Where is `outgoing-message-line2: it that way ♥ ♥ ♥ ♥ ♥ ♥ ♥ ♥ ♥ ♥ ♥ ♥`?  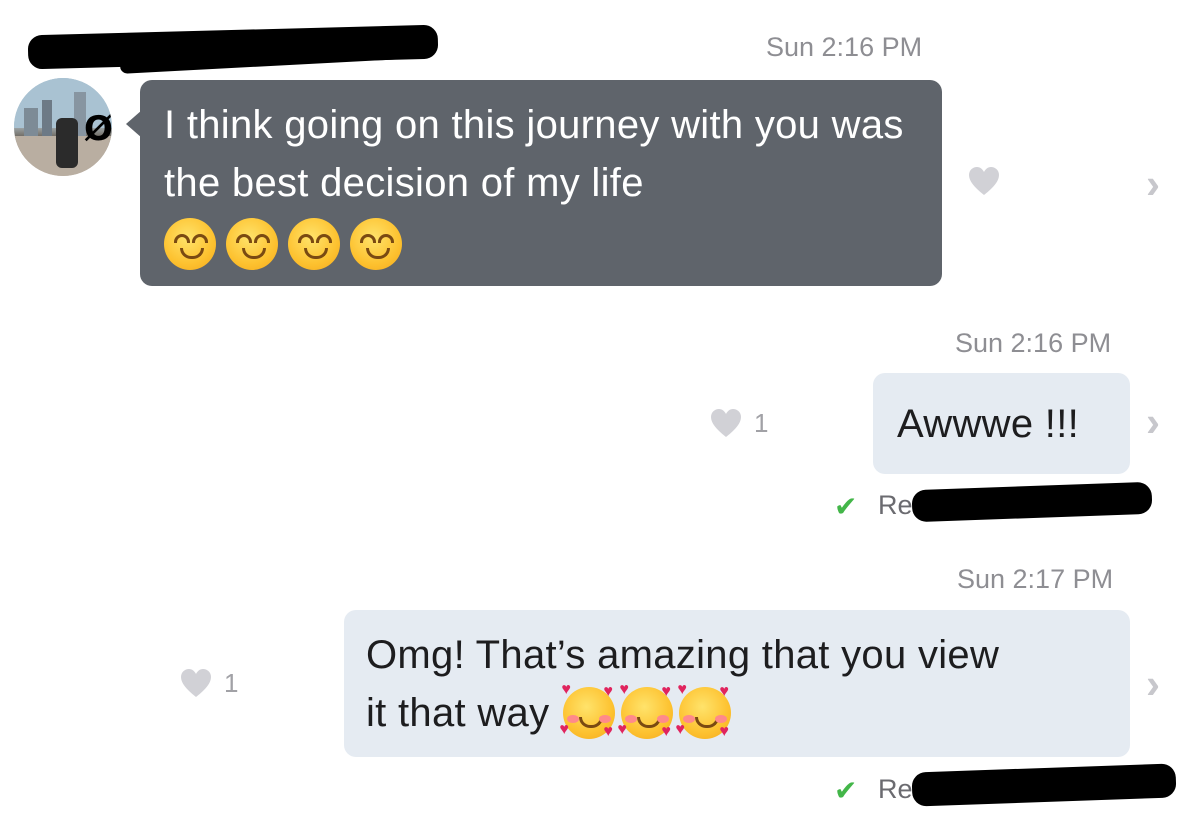 outgoing-message-line2: it that way ♥ ♥ ♥ ♥ ♥ ♥ ♥ ♥ ♥ ♥ ♥ ♥ is located at coordinates (549, 712).